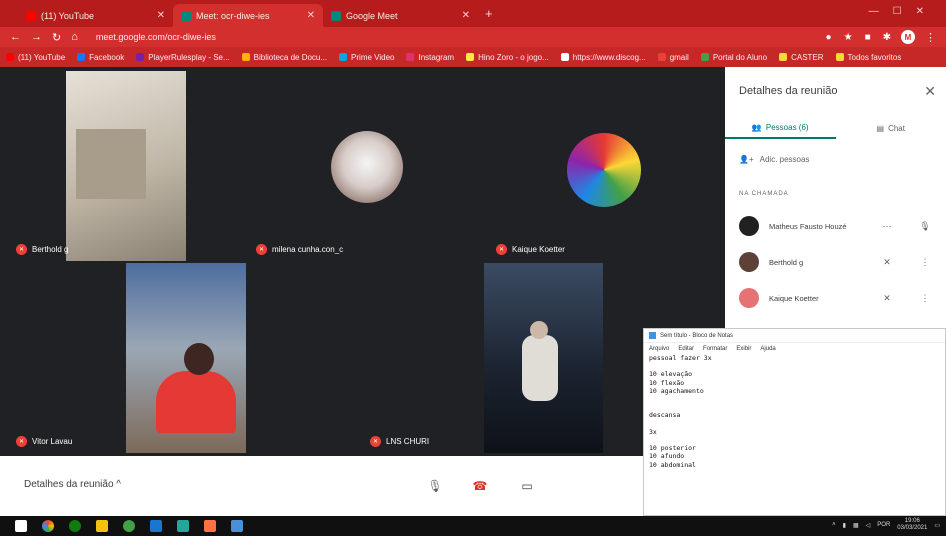  What do you see at coordinates (56, 37) in the screenshot?
I see `reload-icon: ↻` at bounding box center [56, 37].